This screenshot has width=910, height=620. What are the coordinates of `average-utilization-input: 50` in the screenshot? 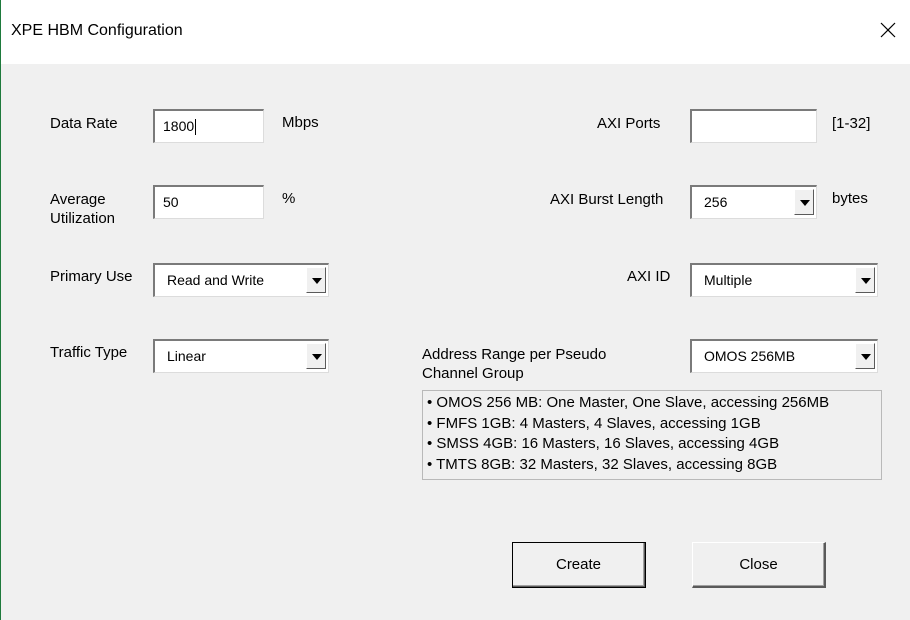 It's located at (208, 202).